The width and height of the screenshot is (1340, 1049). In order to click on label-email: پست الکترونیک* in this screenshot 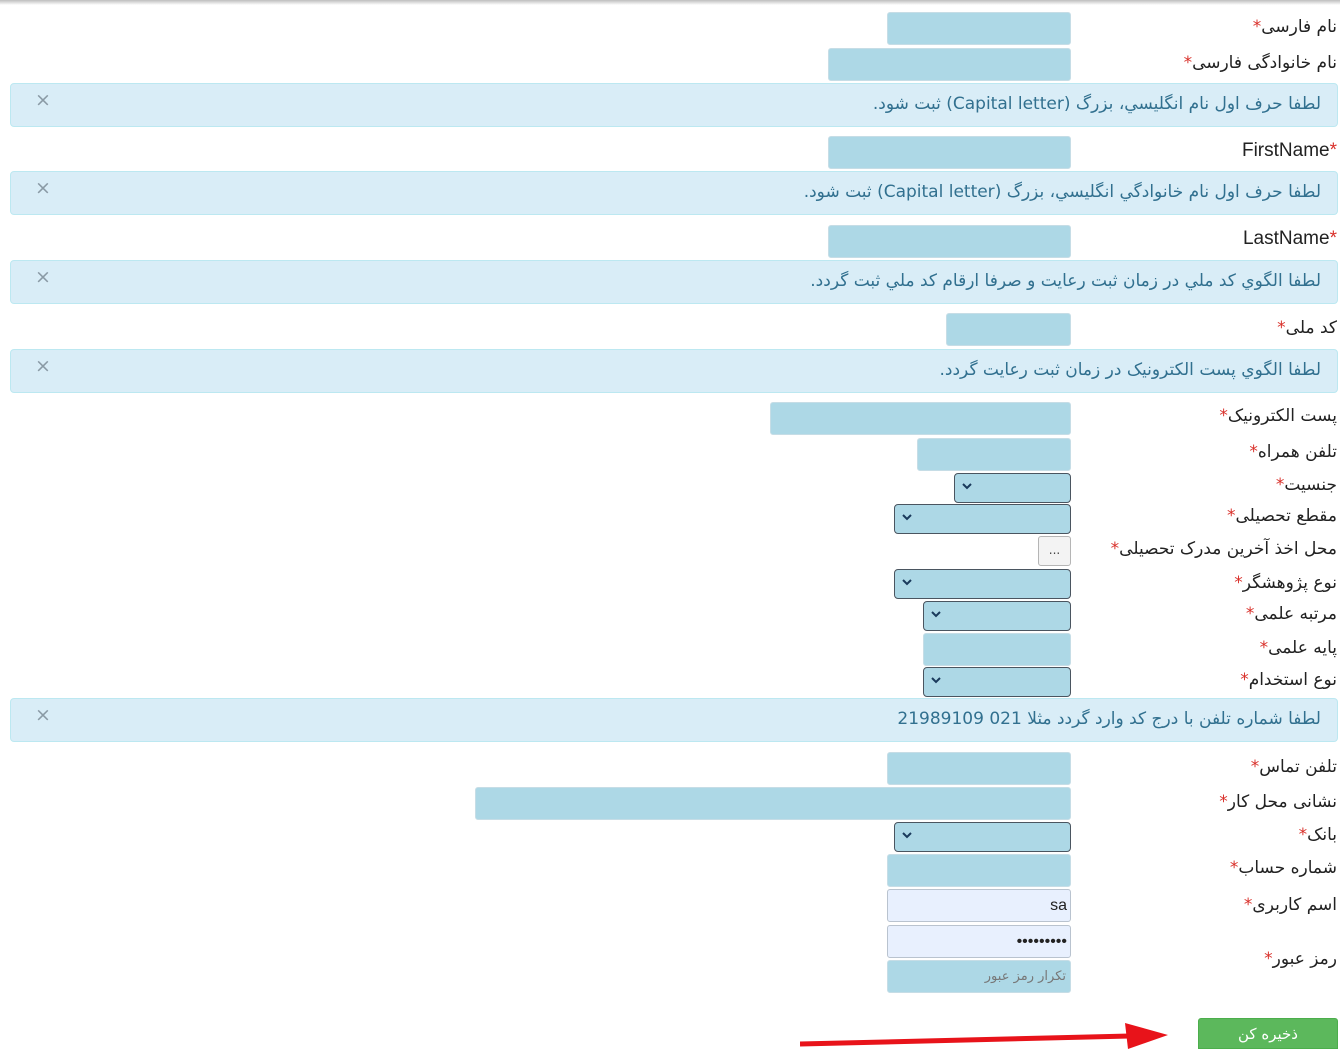, I will do `click(1278, 416)`.